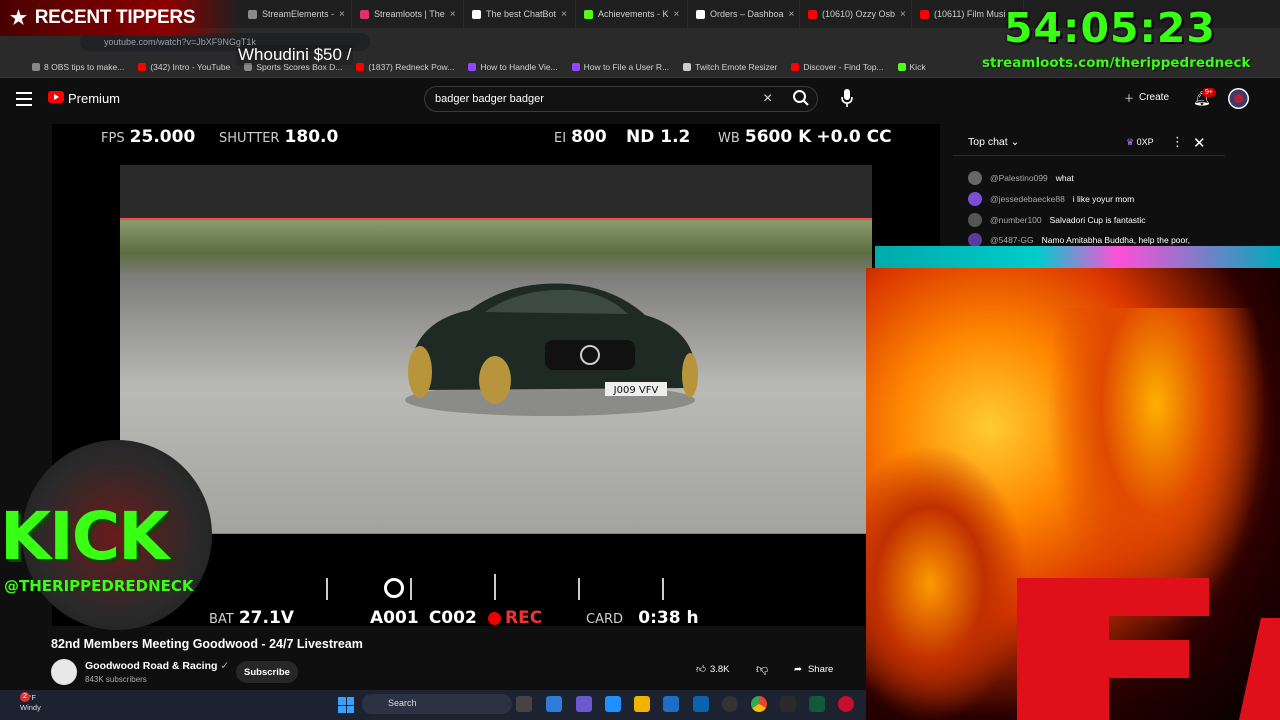  I want to click on subscriber-count: 843K subscribers, so click(116, 679).